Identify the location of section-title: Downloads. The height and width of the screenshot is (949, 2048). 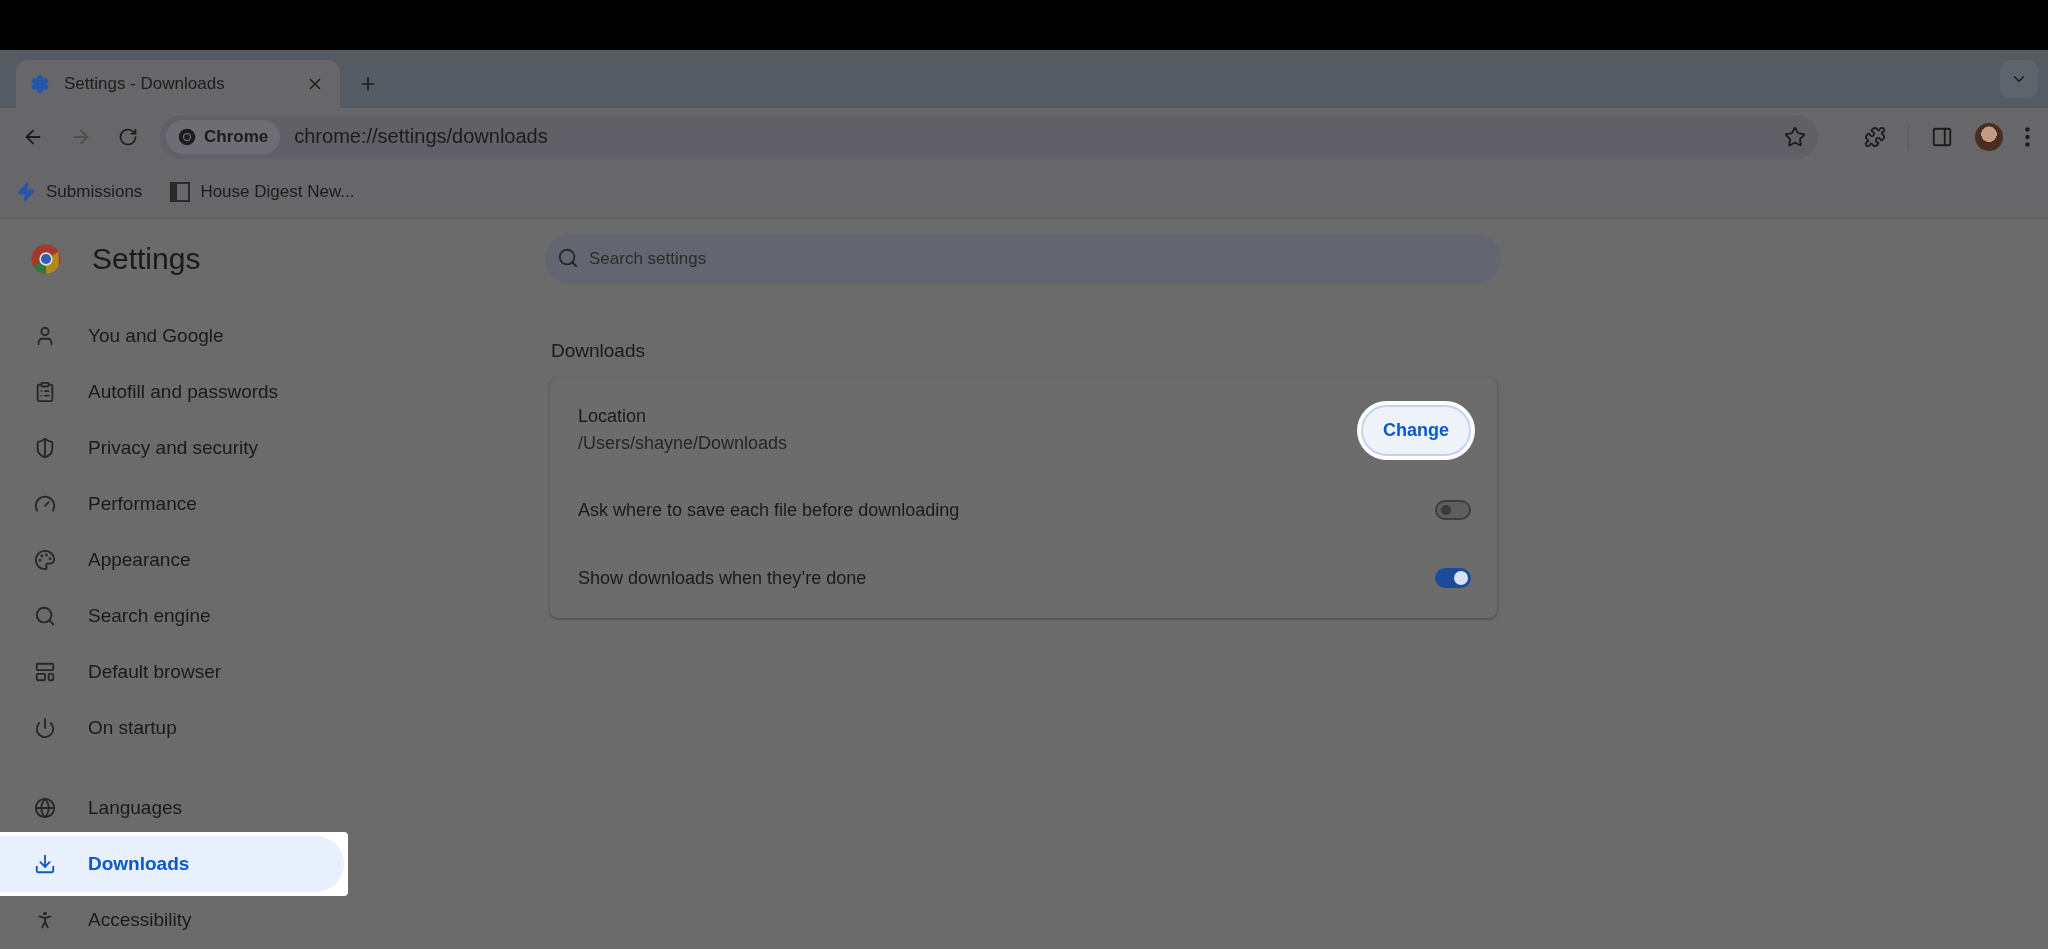
(598, 351).